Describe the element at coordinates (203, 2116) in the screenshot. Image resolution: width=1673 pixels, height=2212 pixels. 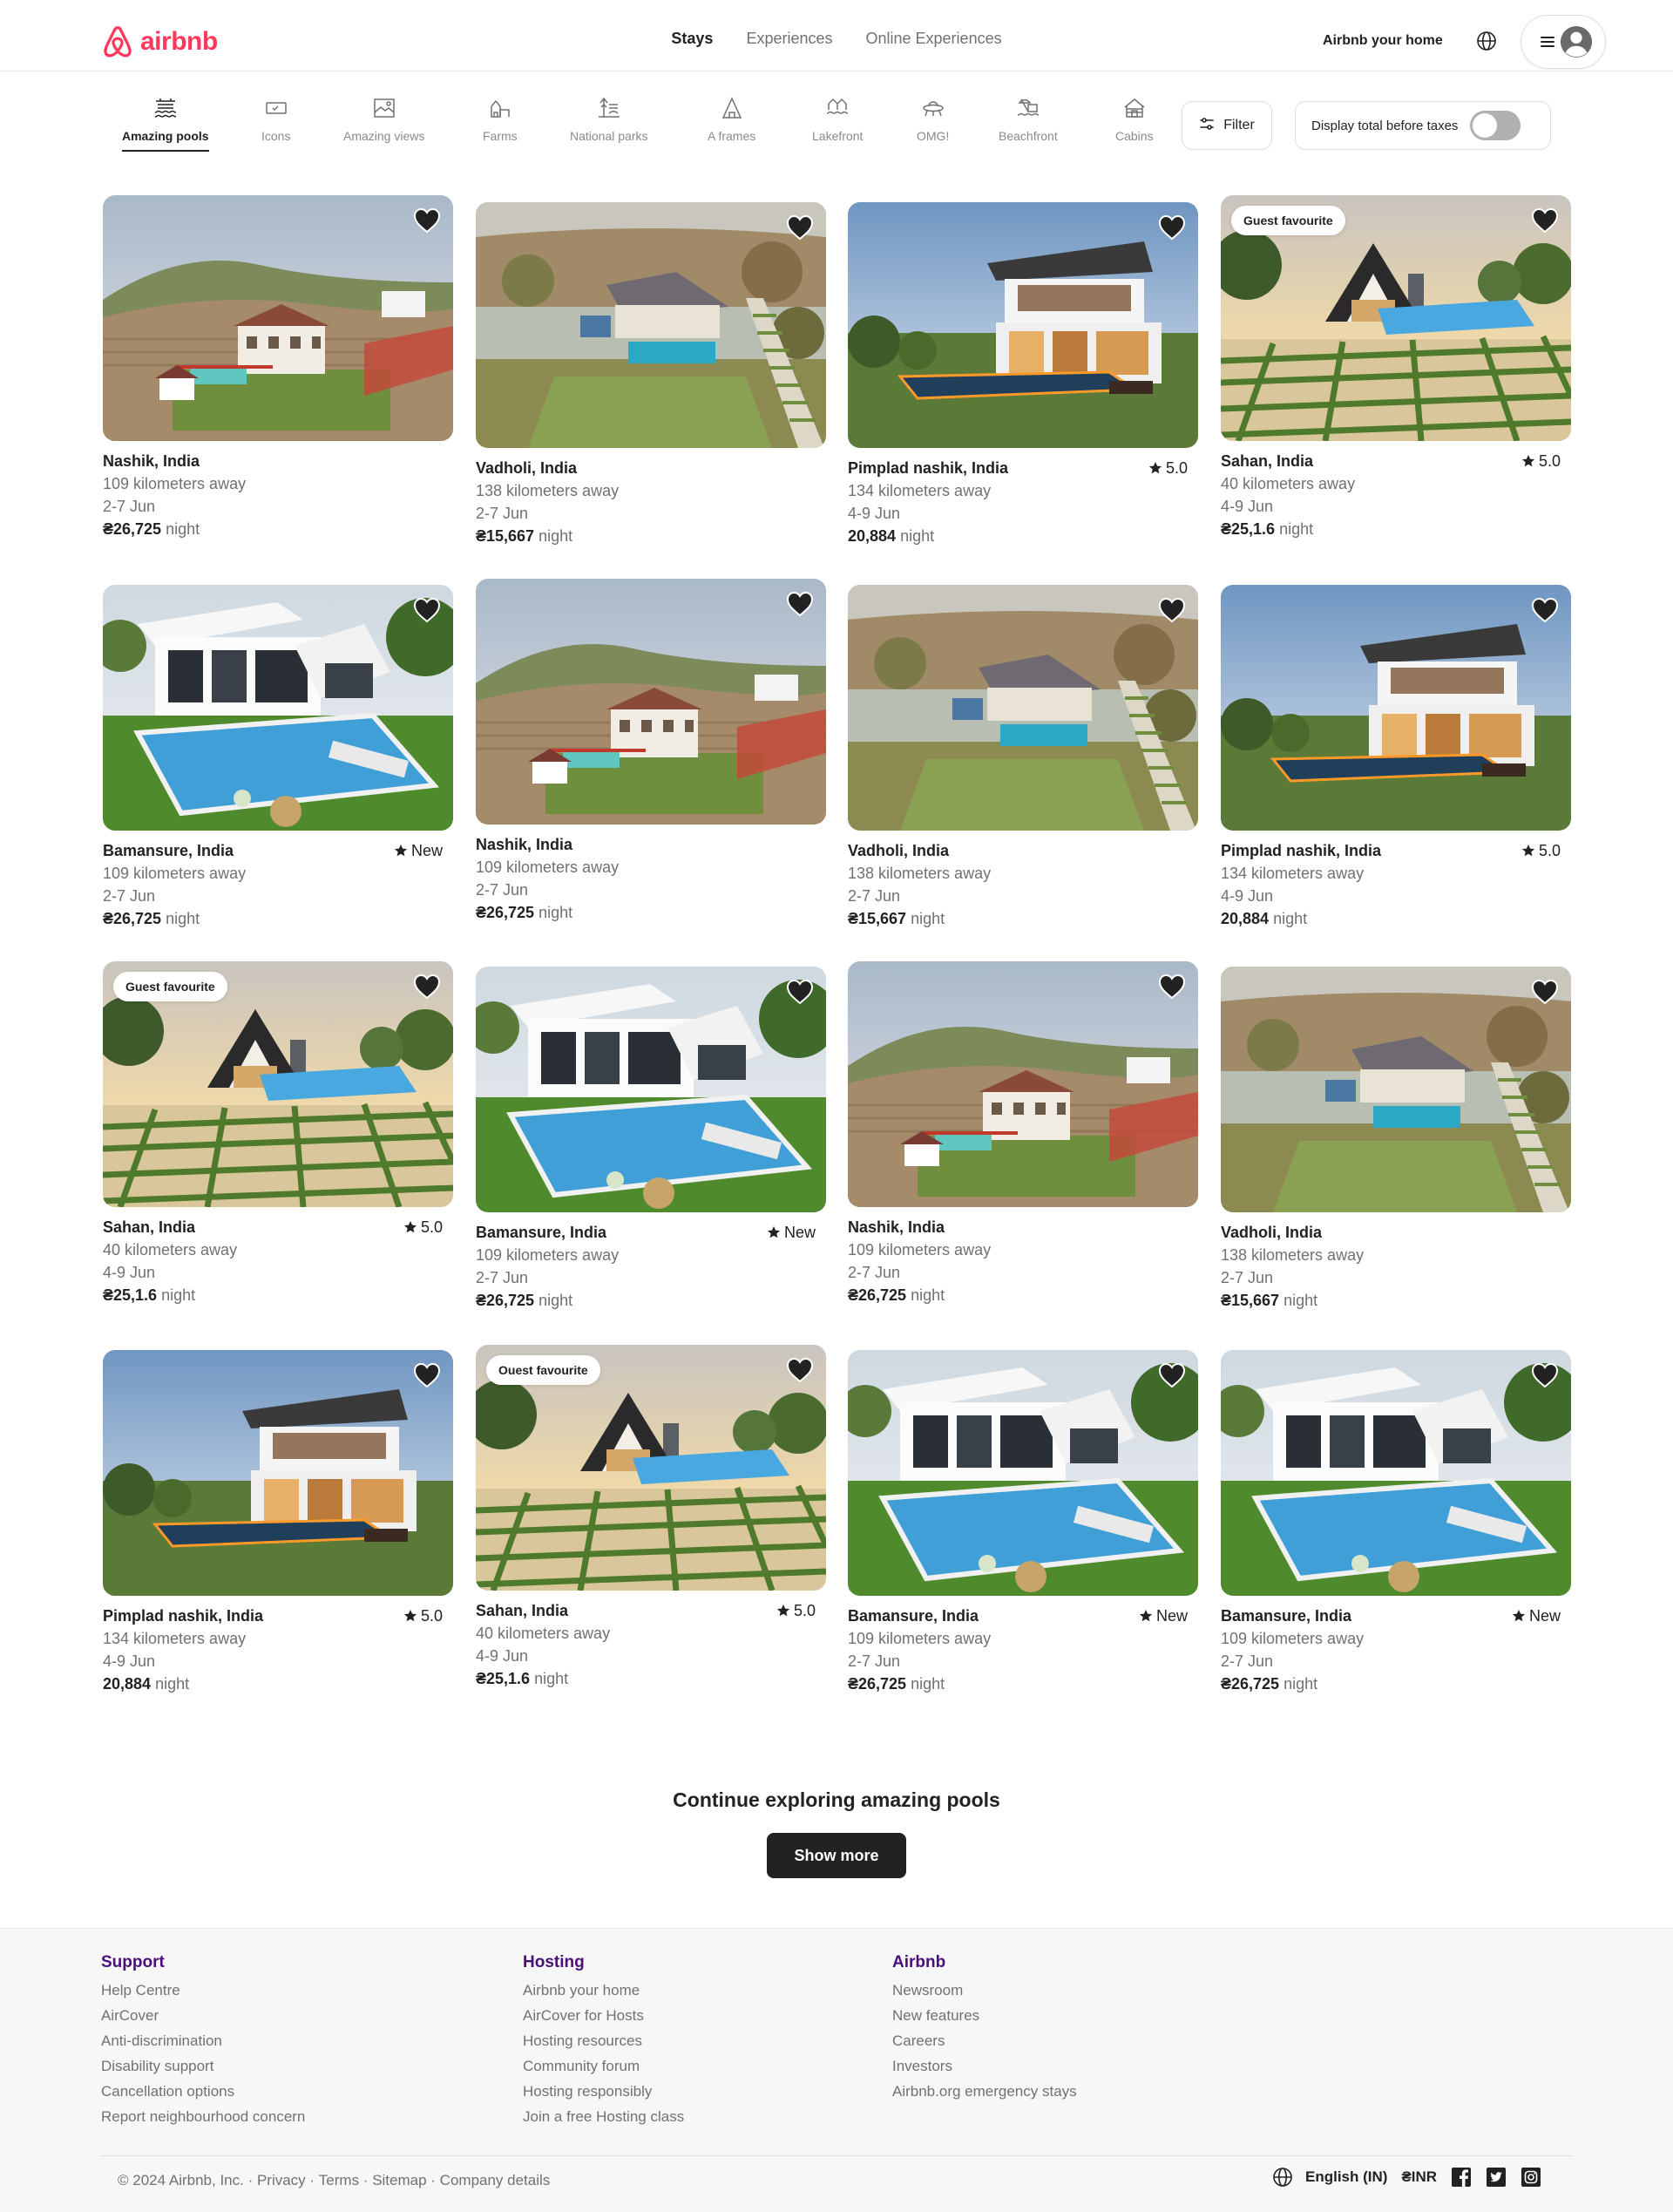
I see `footer-link: Report neighbourhood concern` at that location.